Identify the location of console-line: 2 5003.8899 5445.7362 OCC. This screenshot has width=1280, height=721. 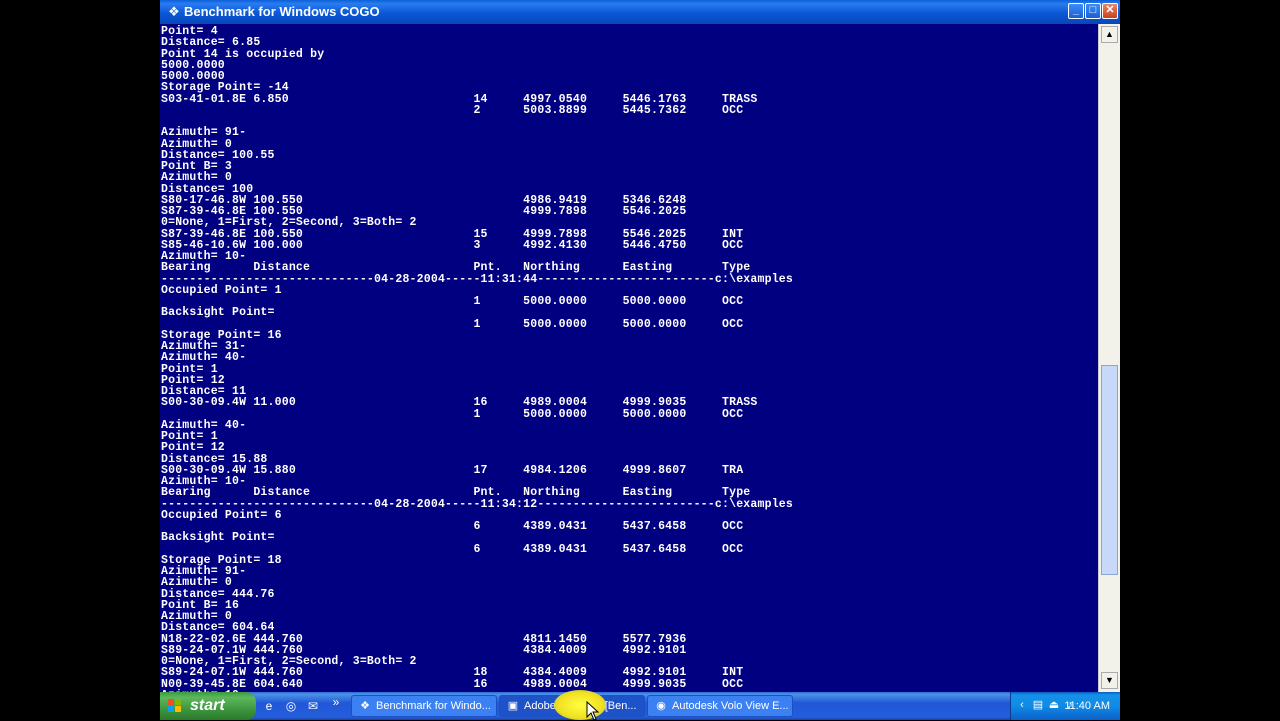
(452, 110).